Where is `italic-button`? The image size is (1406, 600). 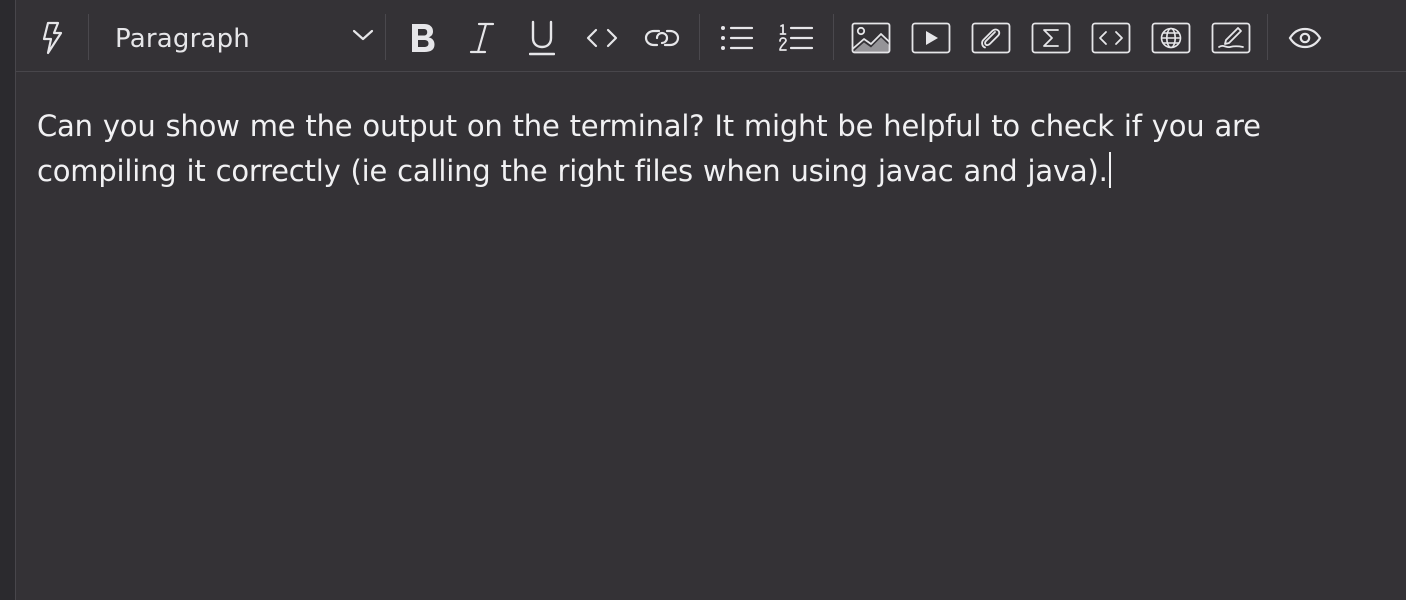
italic-button is located at coordinates (482, 38).